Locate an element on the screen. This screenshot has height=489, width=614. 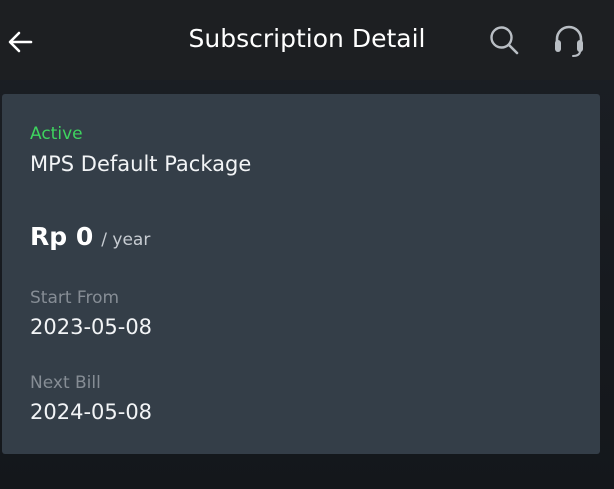
headset-icon is located at coordinates (569, 41).